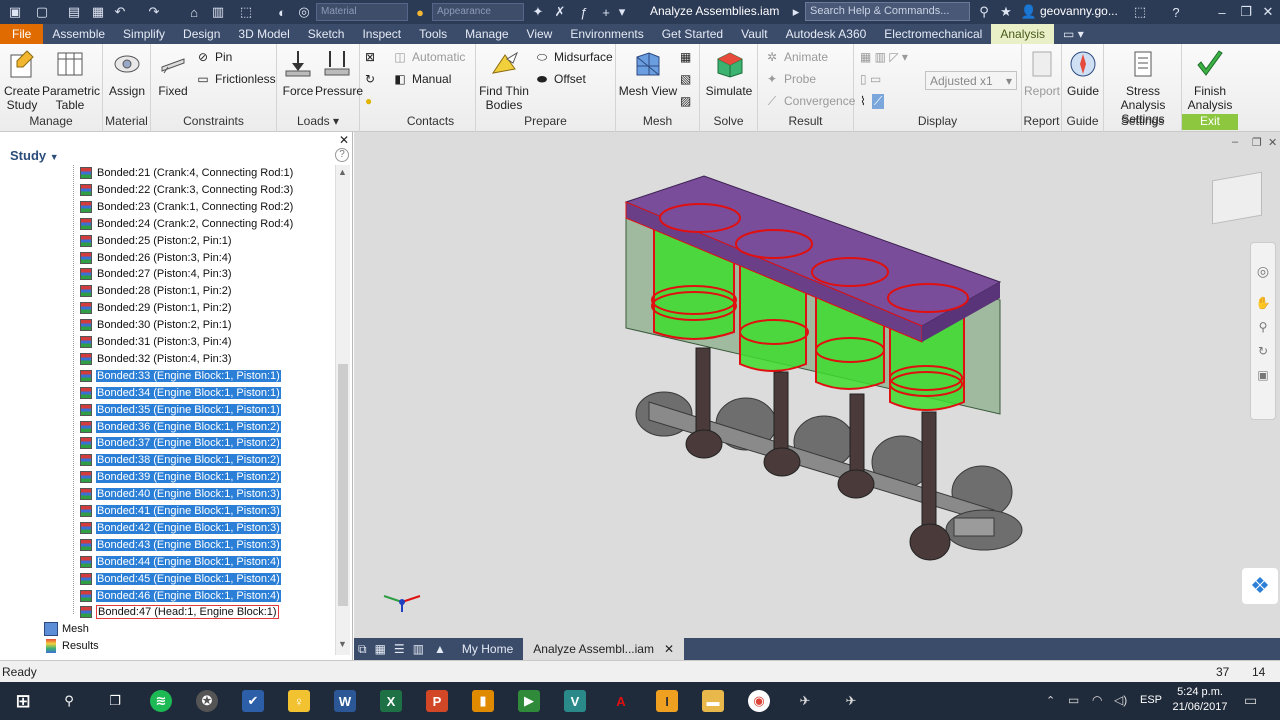 The image size is (1280, 720). Describe the element at coordinates (667, 701) in the screenshot. I see `inventor-icon: I` at that location.